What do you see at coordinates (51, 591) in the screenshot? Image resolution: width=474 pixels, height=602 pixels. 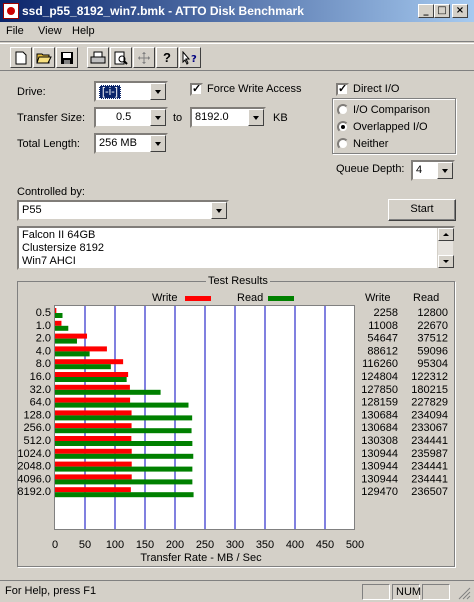 I see `status-text: For Help, press F1` at bounding box center [51, 591].